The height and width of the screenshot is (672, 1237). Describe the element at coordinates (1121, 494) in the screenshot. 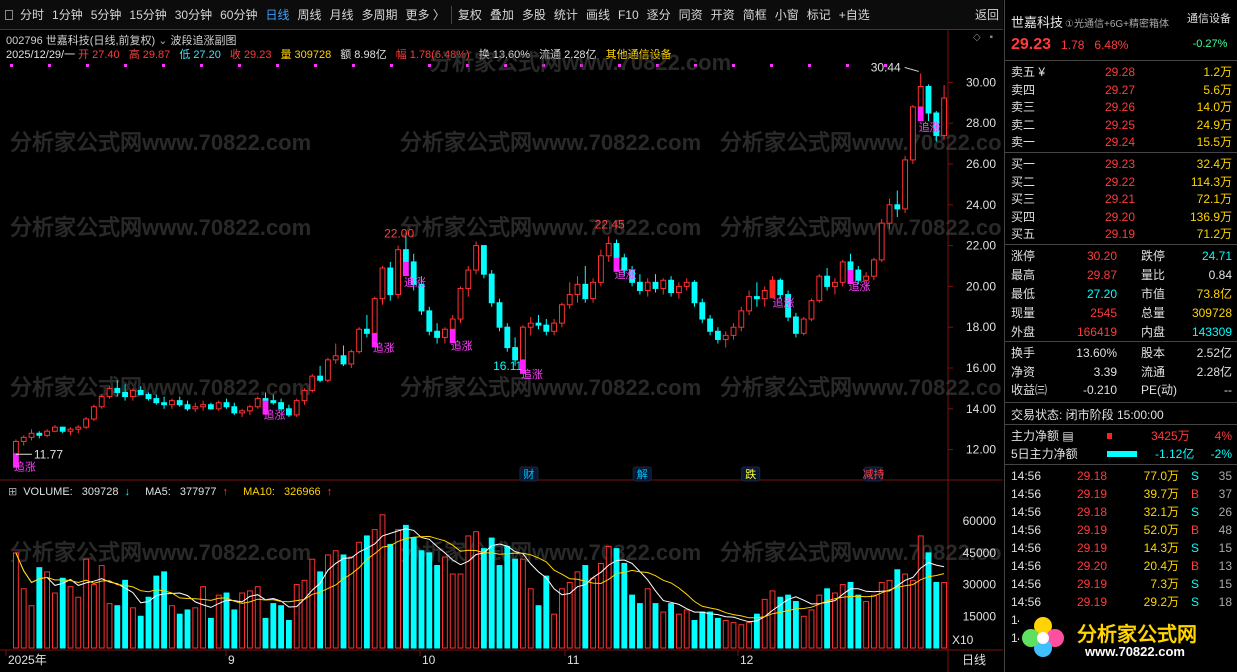

I see `tick-row: 14:56 29.19 39.7万 B 37` at that location.